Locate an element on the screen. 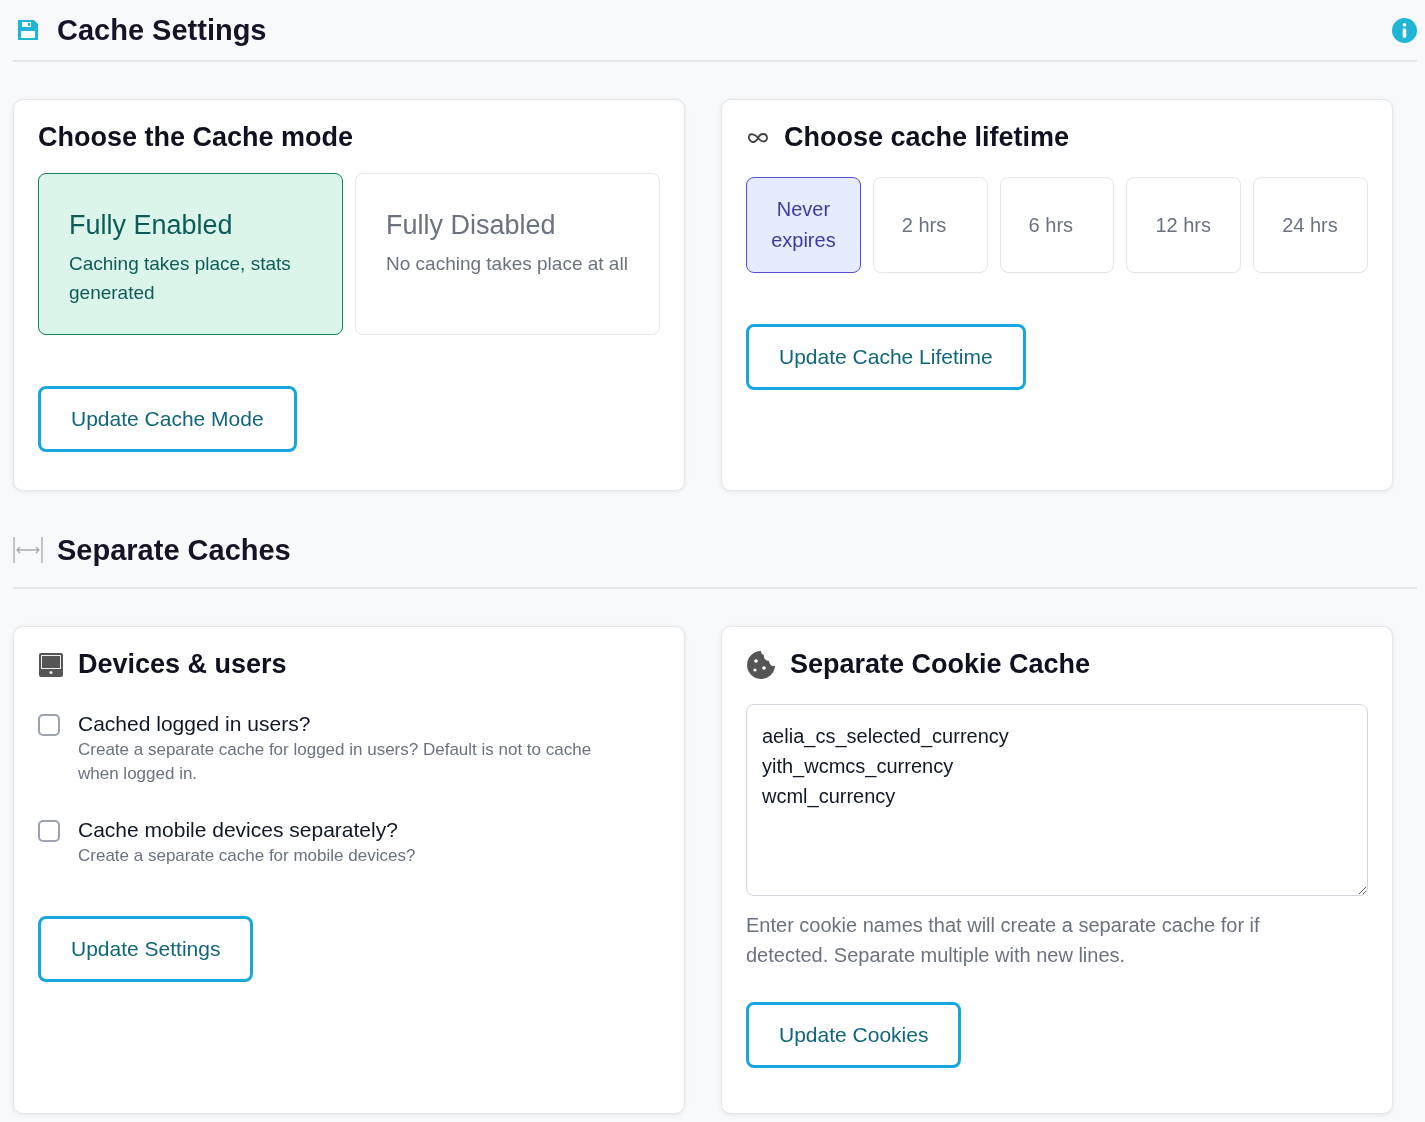  lifetime-option: 24 hrs is located at coordinates (1310, 225).